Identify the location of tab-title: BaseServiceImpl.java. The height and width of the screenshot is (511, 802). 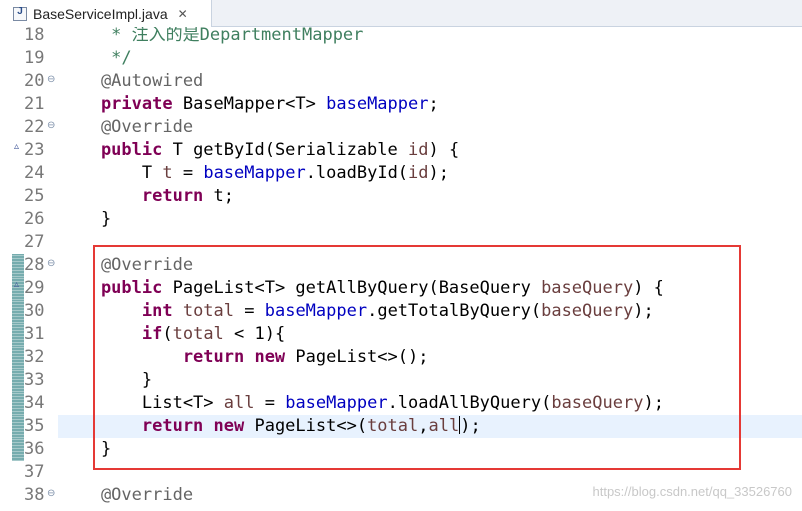
(100, 13).